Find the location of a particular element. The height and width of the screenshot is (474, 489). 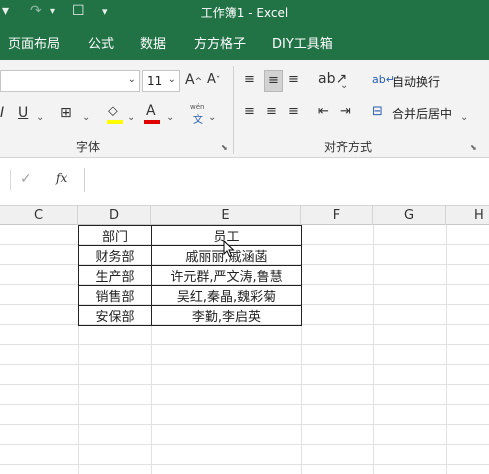

tab-page-layout: 页面布局 is located at coordinates (34, 42).